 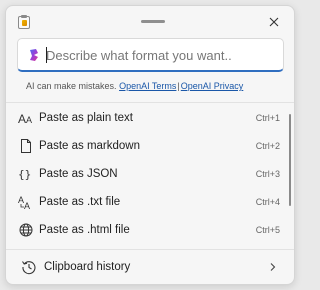 What do you see at coordinates (267, 146) in the screenshot?
I see `shortcut-label: Ctrl+2` at bounding box center [267, 146].